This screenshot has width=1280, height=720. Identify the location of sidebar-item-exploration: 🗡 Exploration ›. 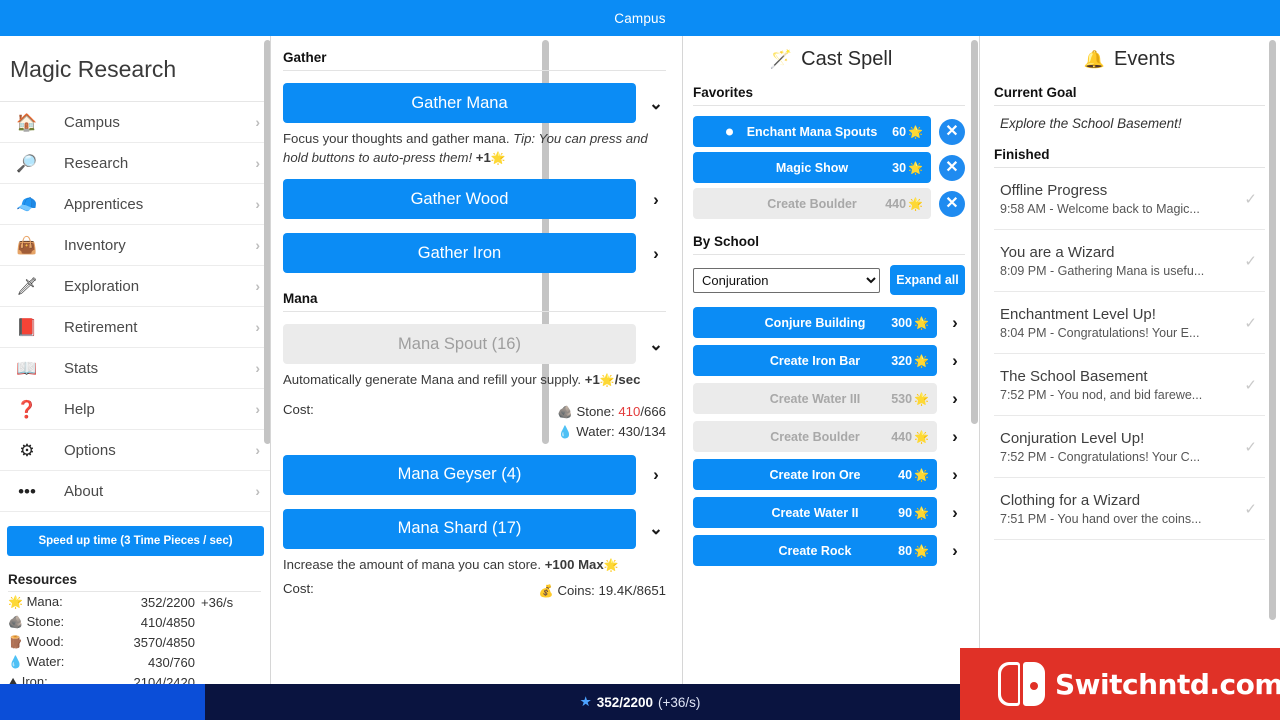
(135, 286).